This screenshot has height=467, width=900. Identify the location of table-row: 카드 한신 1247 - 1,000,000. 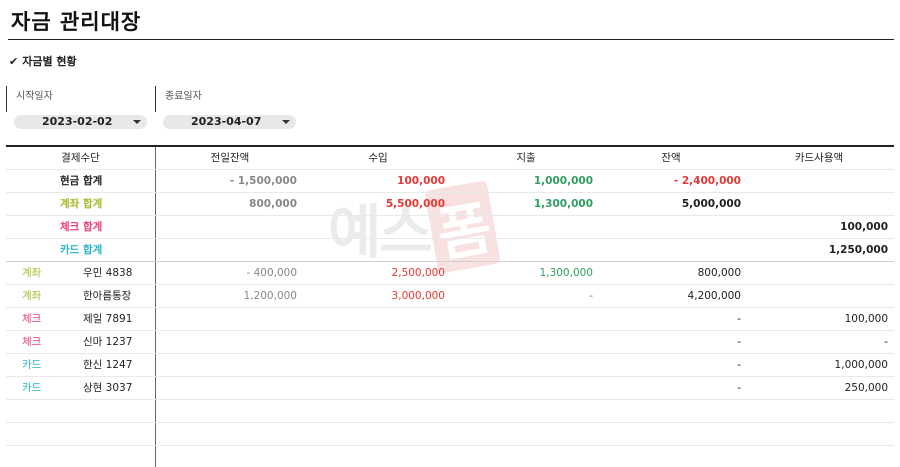
(450, 365).